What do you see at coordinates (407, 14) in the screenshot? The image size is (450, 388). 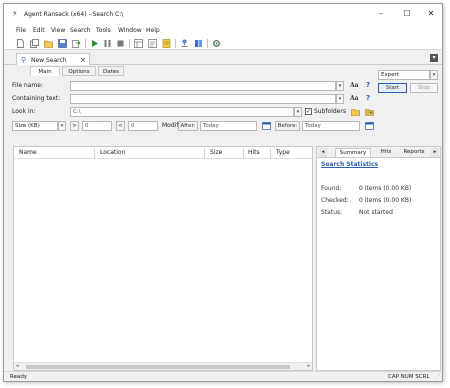 I see `maximize-button: ☐` at bounding box center [407, 14].